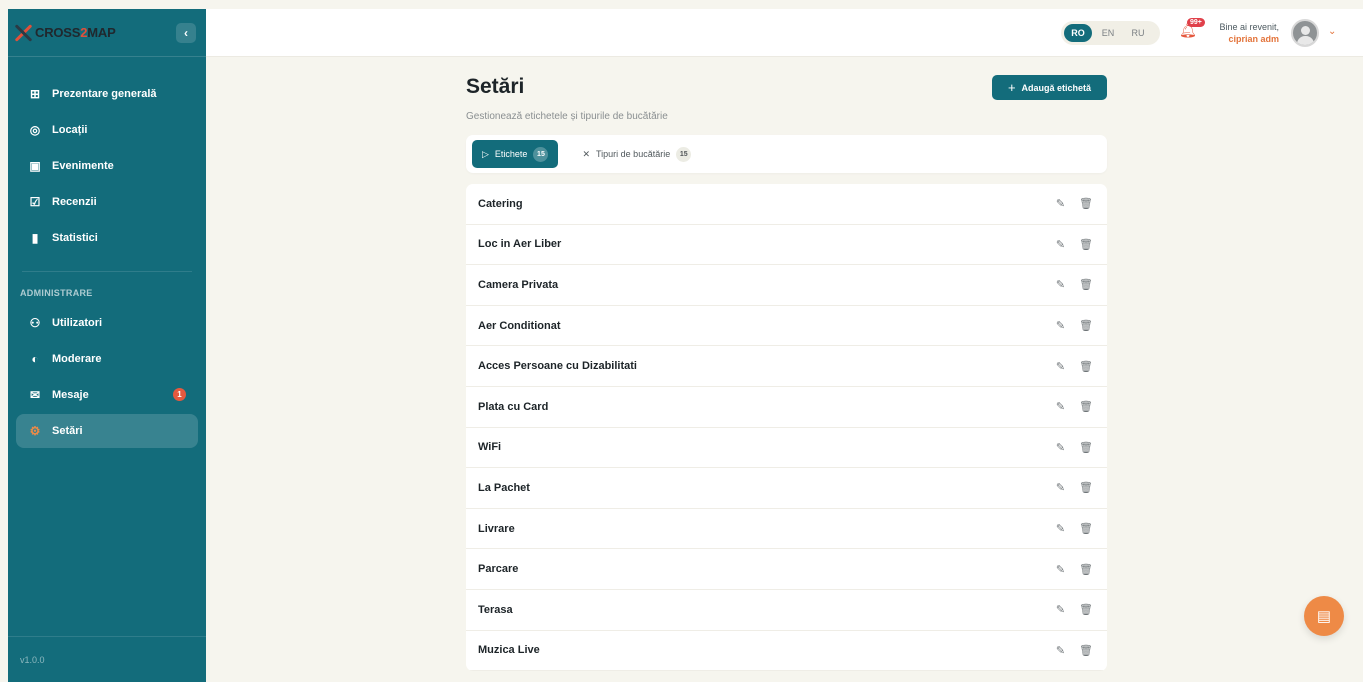  I want to click on tab-label: Tipuri de bucătărie, so click(633, 154).